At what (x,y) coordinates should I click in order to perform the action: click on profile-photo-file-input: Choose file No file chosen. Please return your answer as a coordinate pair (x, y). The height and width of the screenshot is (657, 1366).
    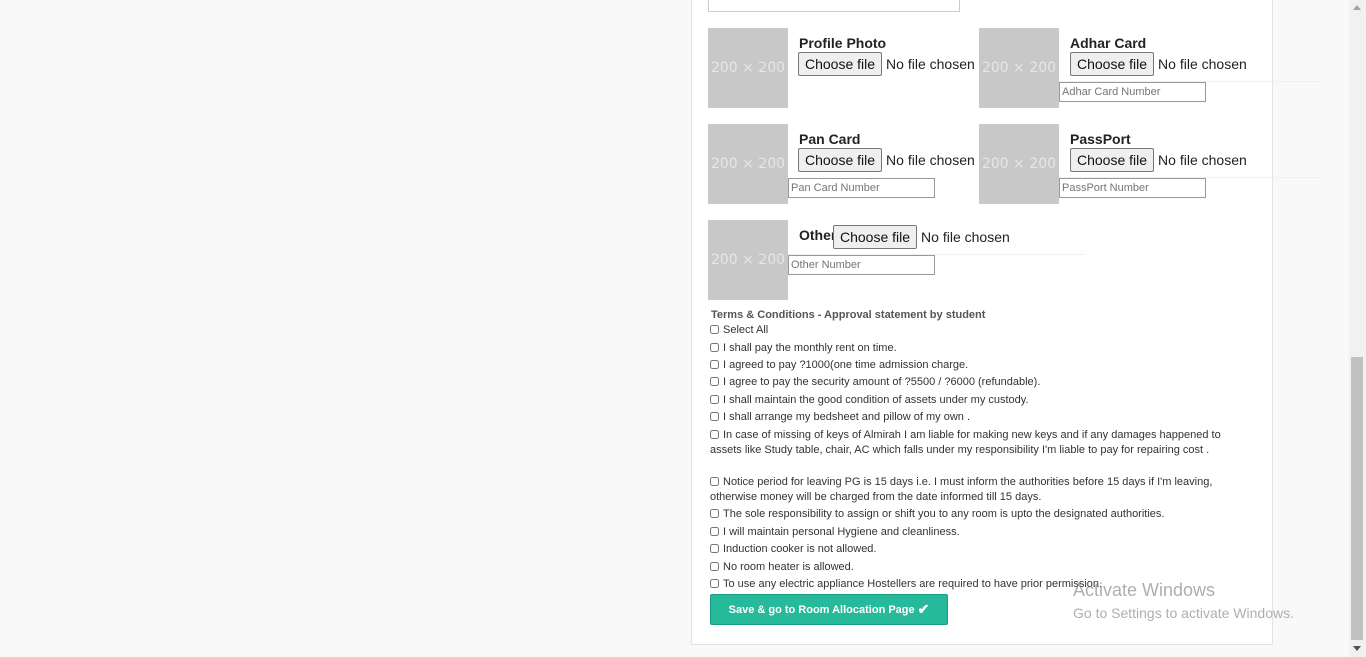
    Looking at the image, I should click on (886, 64).